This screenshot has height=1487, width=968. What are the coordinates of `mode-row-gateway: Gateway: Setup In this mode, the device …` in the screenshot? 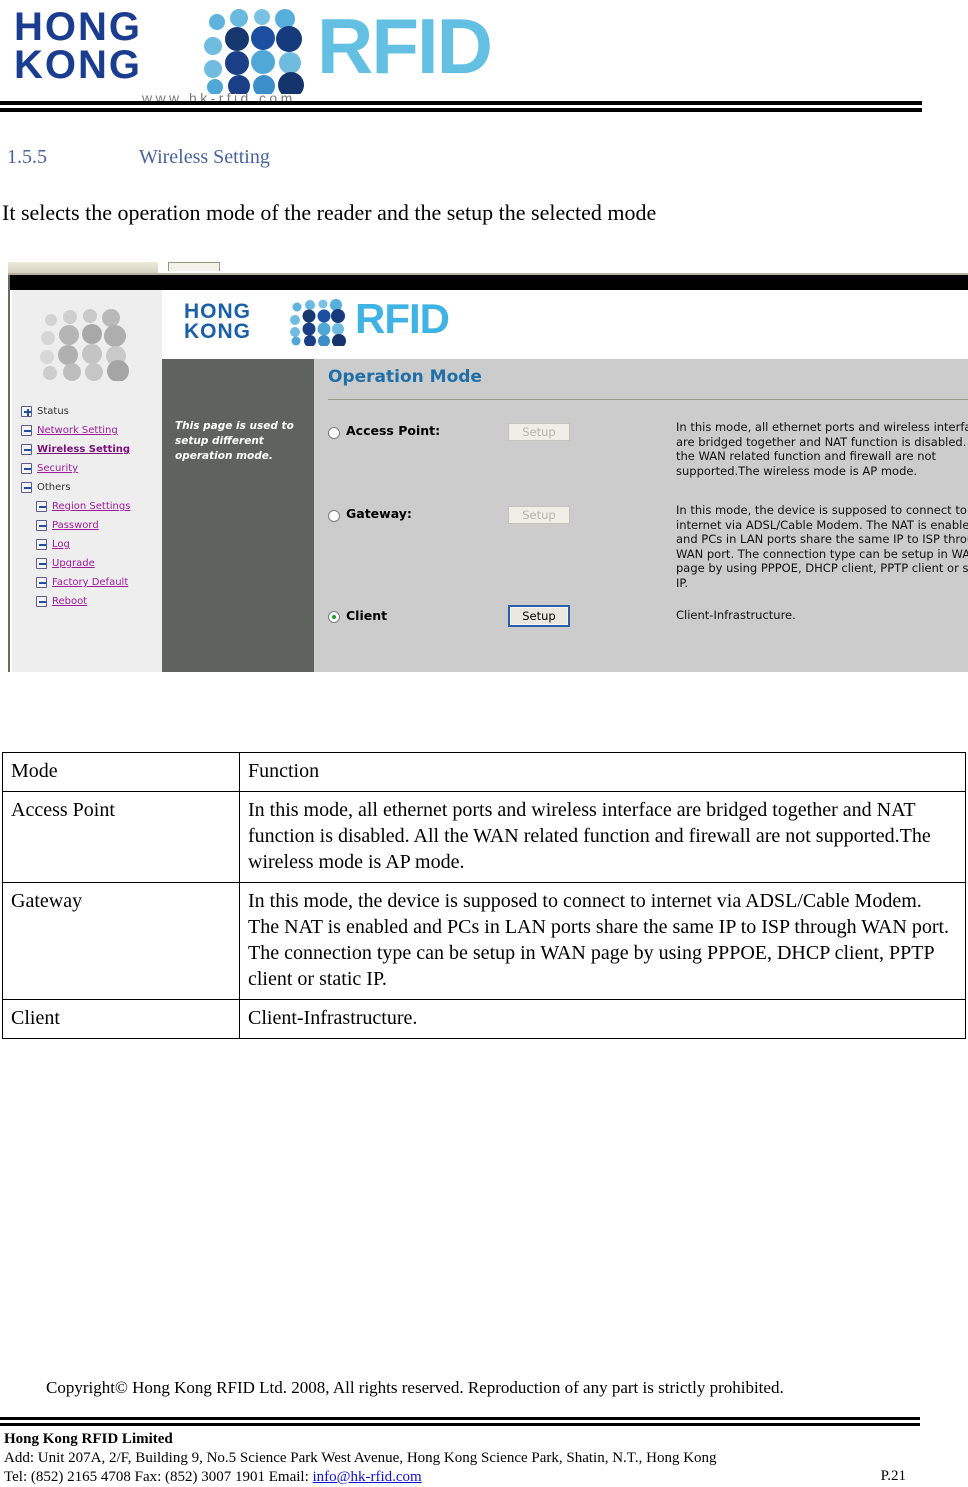 It's located at (641, 559).